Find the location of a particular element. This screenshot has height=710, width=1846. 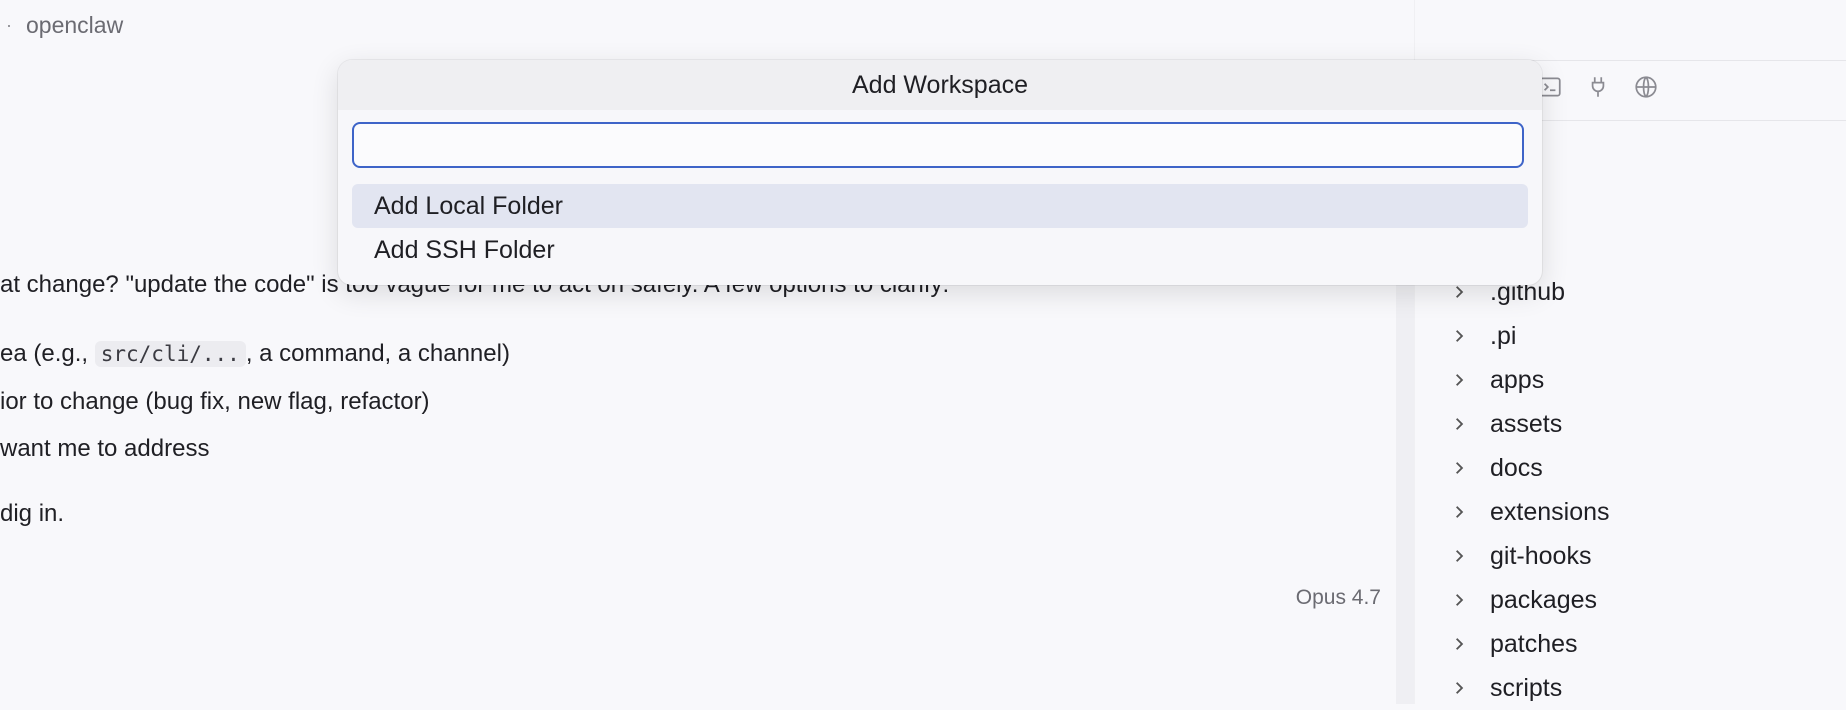

plug-icon is located at coordinates (1598, 87).